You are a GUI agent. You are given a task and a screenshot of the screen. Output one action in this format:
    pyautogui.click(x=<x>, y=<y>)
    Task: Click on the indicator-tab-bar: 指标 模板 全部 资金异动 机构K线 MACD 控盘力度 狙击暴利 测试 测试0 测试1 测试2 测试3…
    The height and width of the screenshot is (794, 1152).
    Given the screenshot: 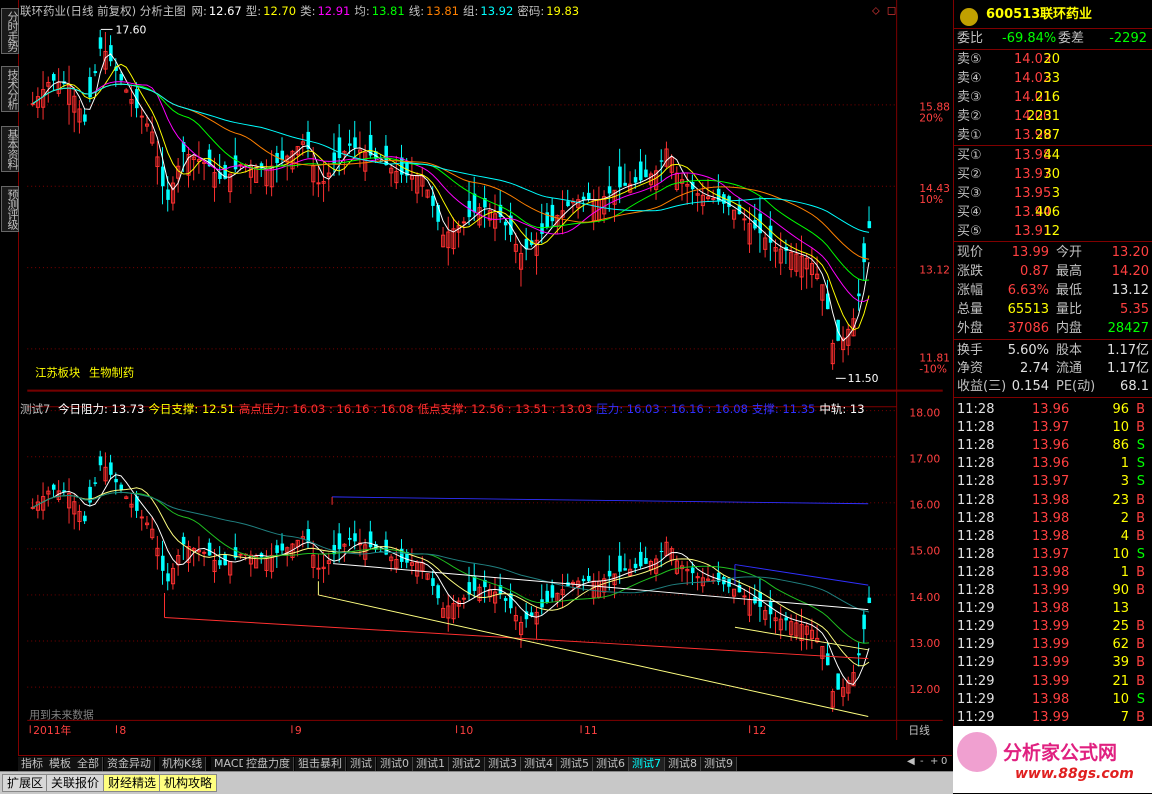 What is the action you would take?
    pyautogui.click(x=485, y=763)
    